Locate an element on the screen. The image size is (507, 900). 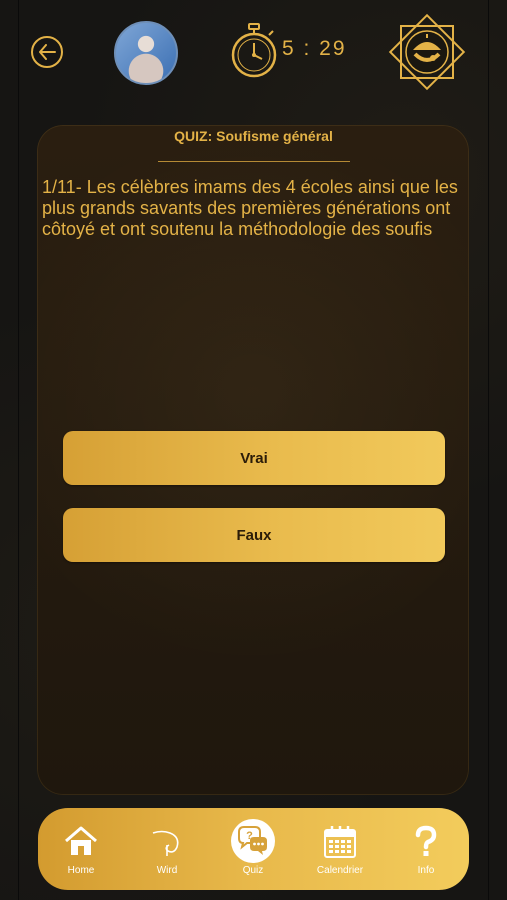
back-button is located at coordinates (47, 52).